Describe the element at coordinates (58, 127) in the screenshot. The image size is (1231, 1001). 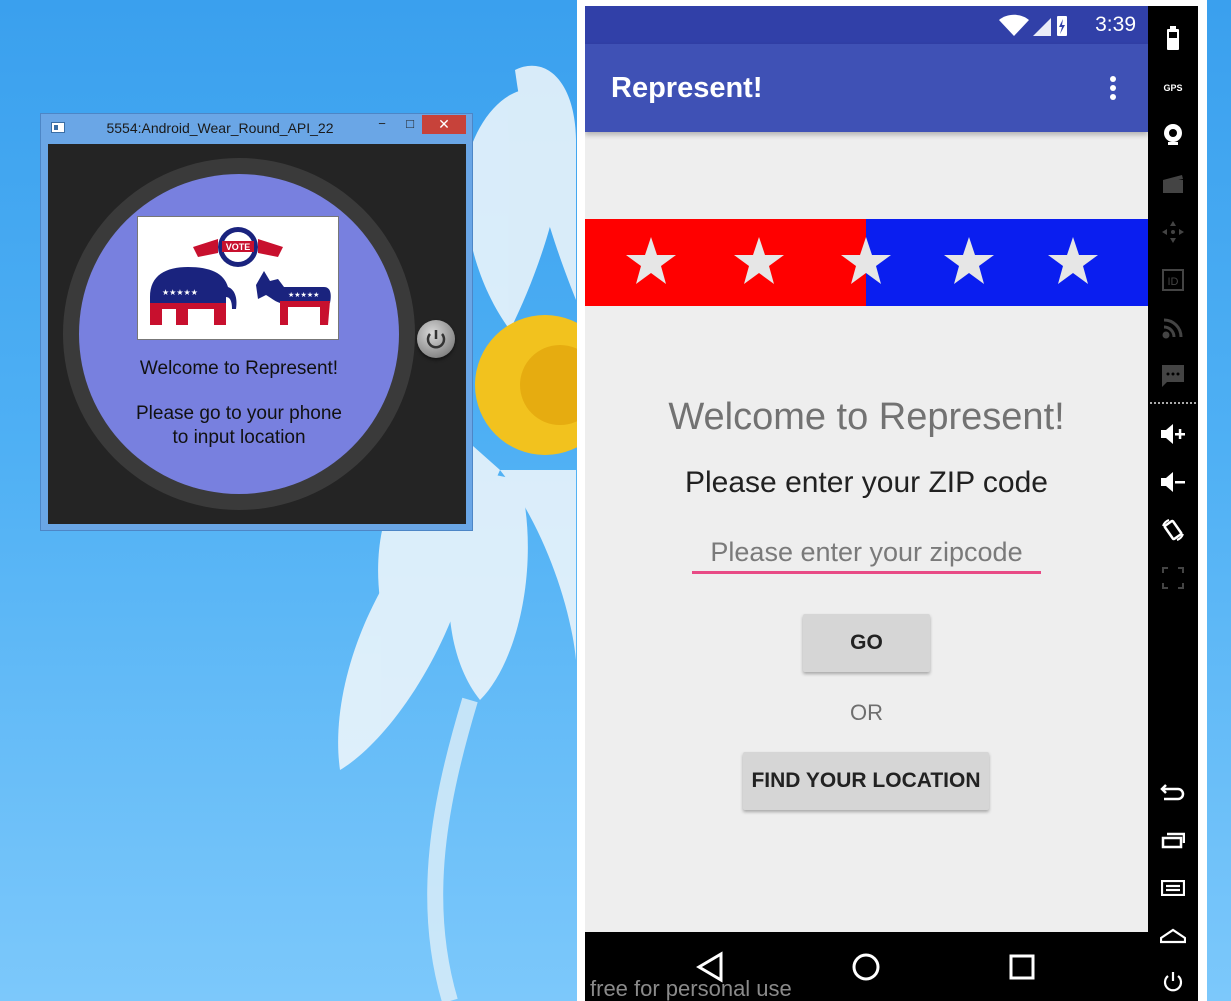
I see `window-app-icon` at that location.